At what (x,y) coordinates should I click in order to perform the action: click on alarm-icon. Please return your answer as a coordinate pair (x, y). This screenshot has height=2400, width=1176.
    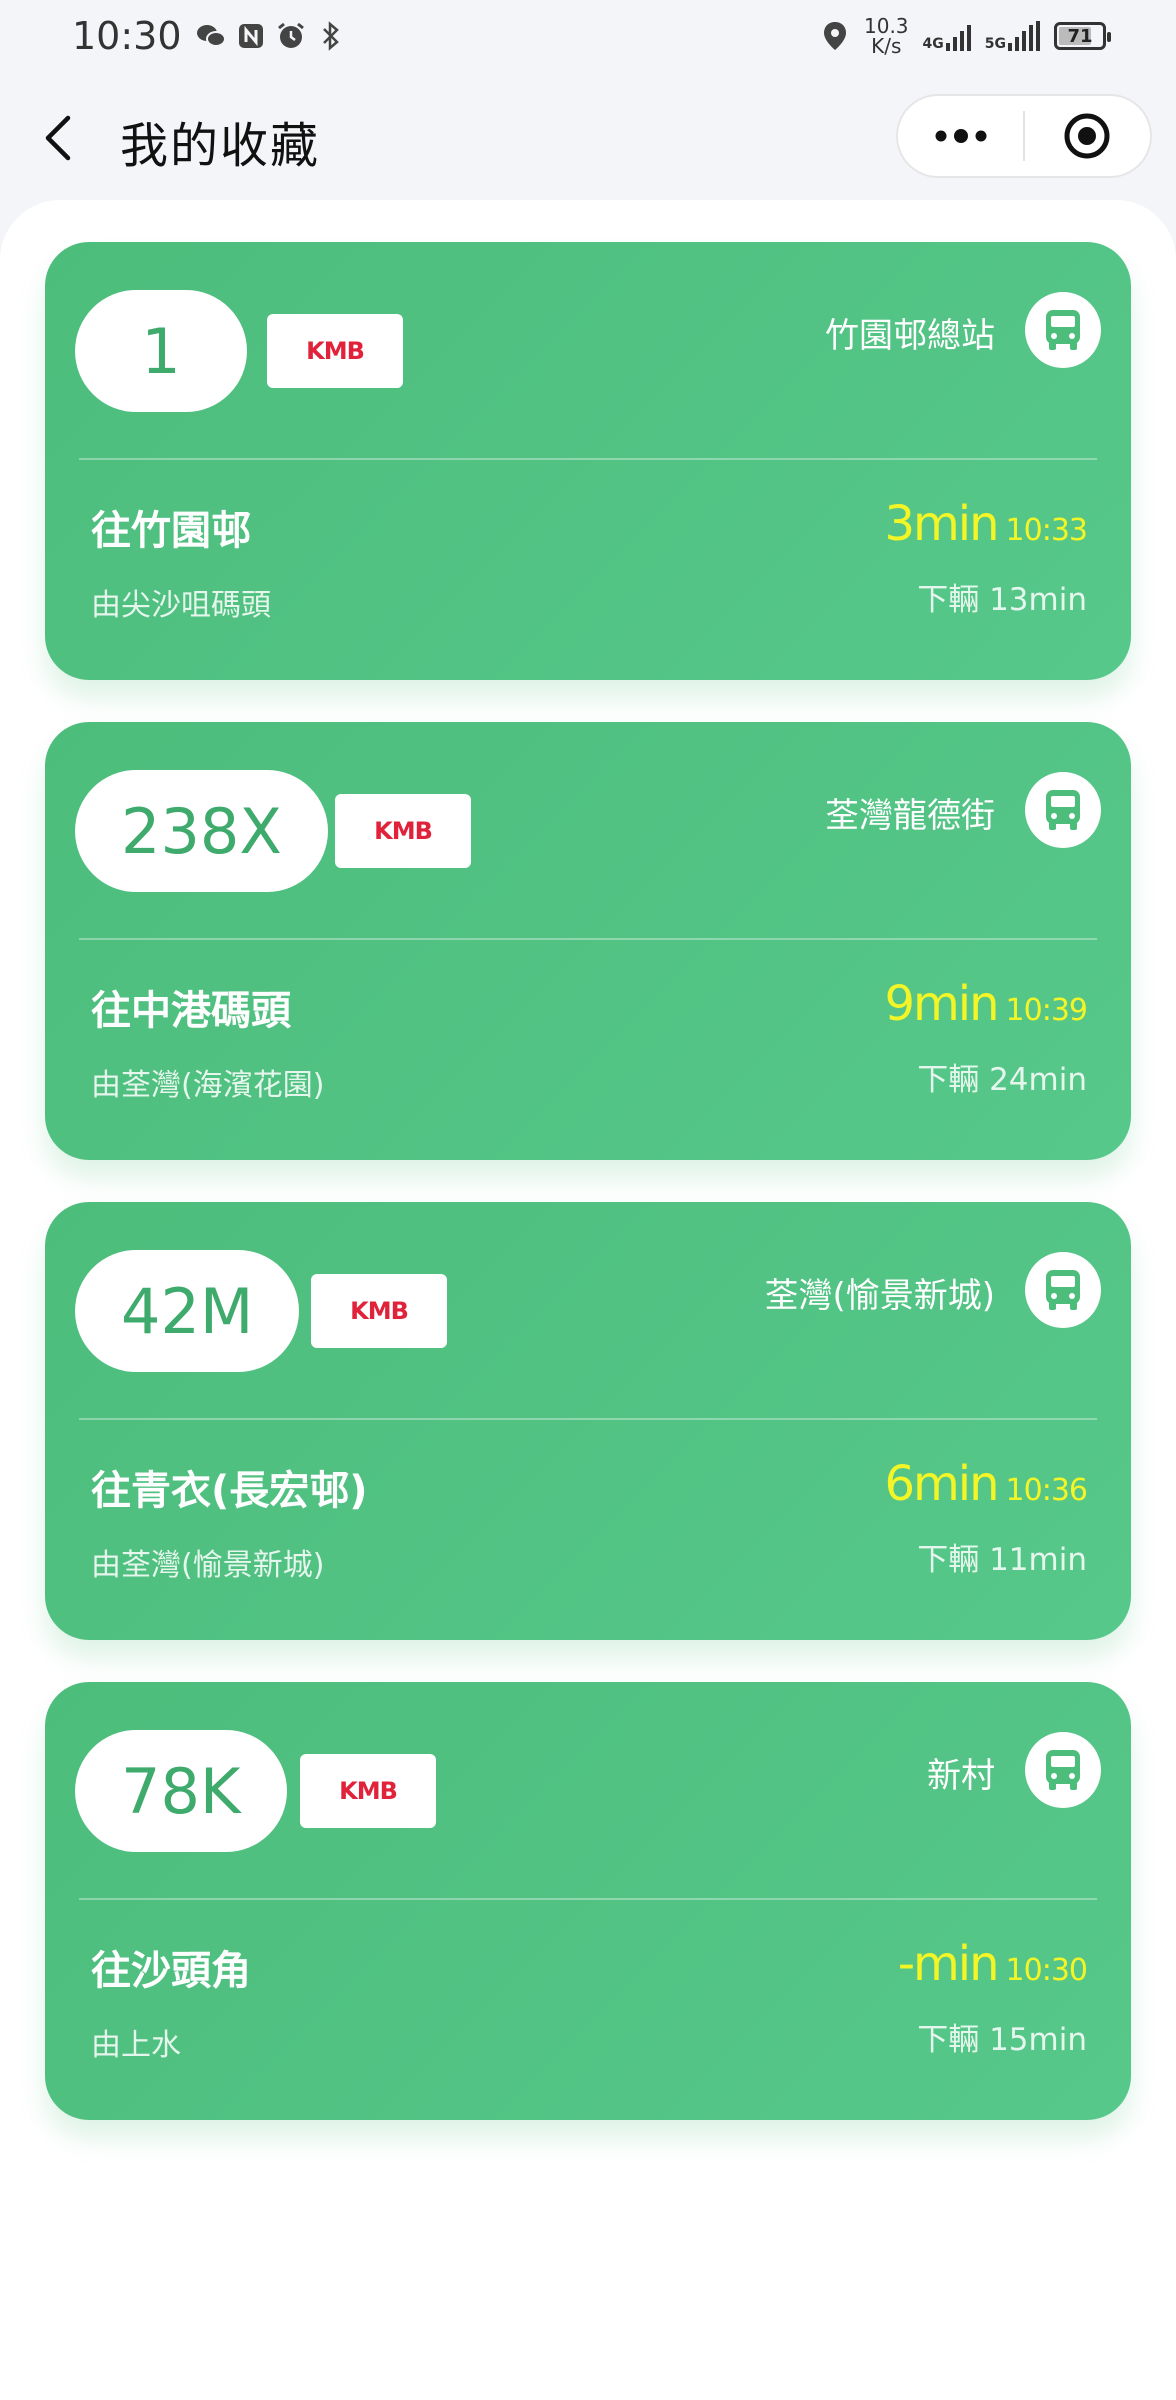
    Looking at the image, I should click on (291, 36).